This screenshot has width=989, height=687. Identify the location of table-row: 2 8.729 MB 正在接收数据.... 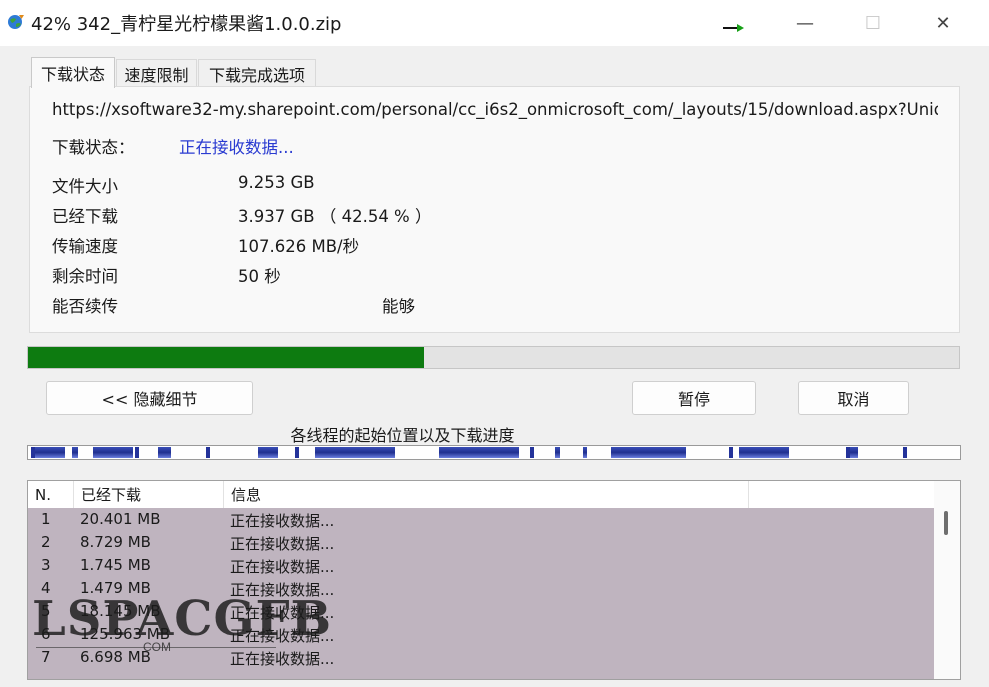
(481, 542).